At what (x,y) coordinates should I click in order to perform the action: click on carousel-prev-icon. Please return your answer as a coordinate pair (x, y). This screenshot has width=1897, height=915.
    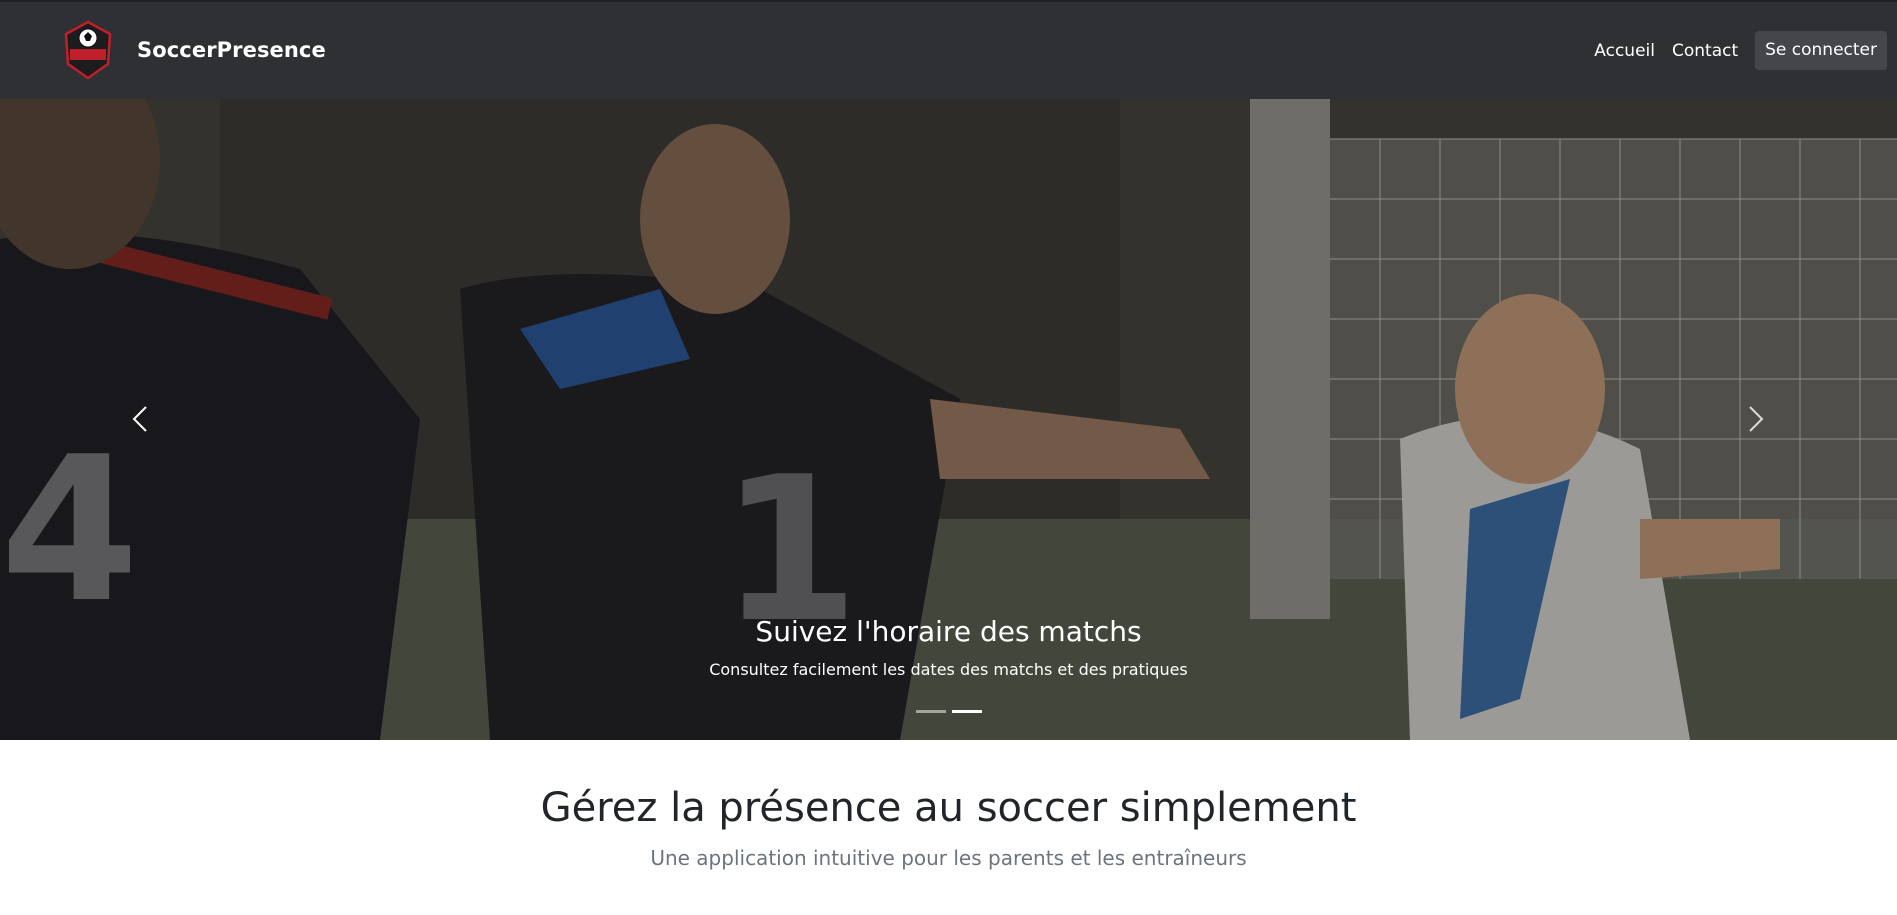
    Looking at the image, I should click on (140, 419).